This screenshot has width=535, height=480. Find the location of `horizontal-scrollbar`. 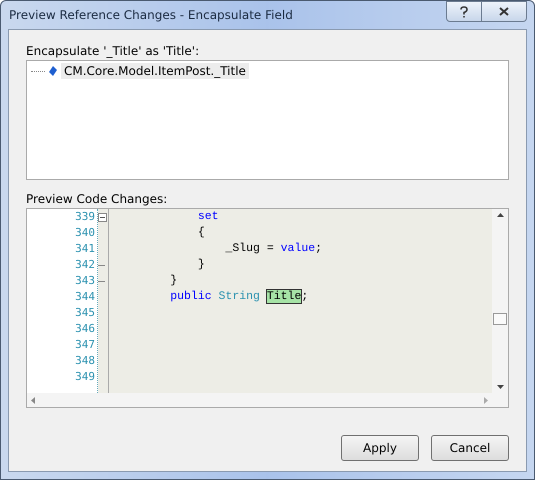

horizontal-scrollbar is located at coordinates (267, 400).